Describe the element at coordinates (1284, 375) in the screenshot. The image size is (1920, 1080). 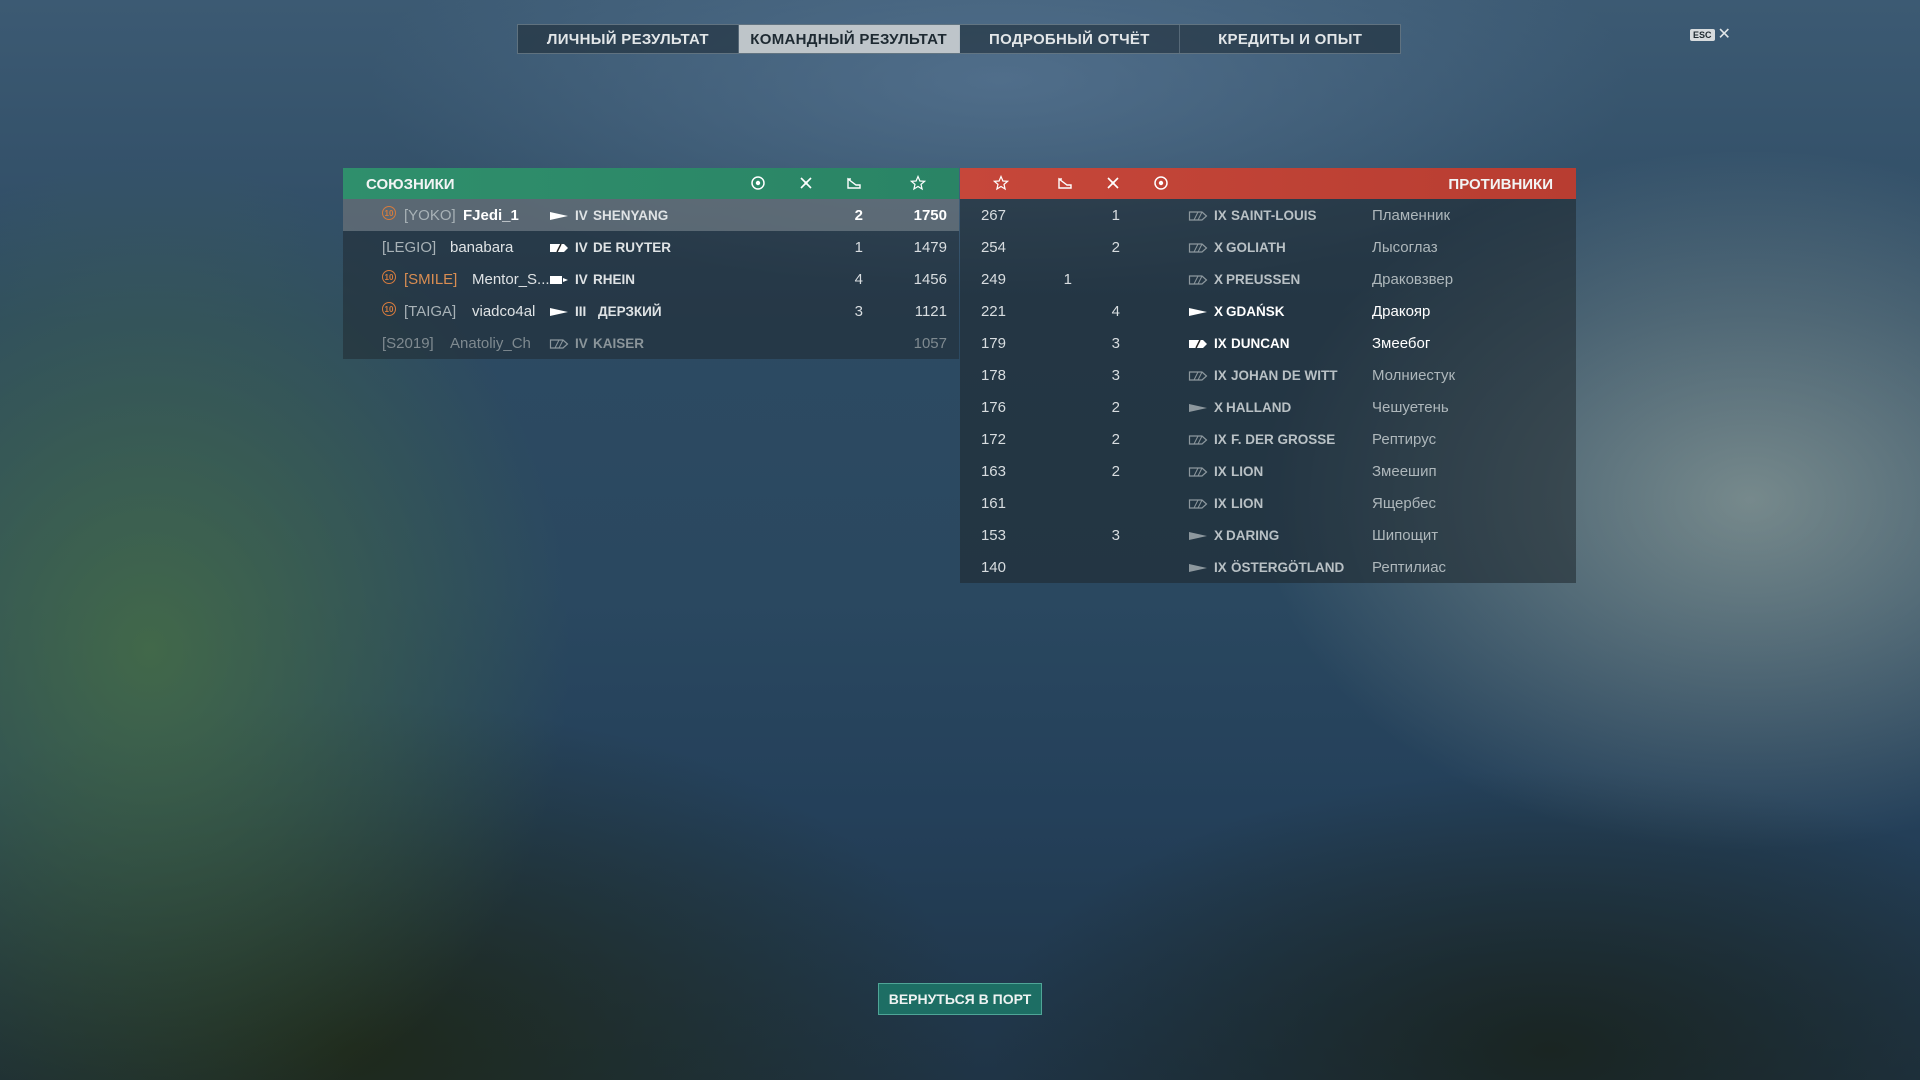
I see `ship-name: JOHAN DE WITT` at that location.